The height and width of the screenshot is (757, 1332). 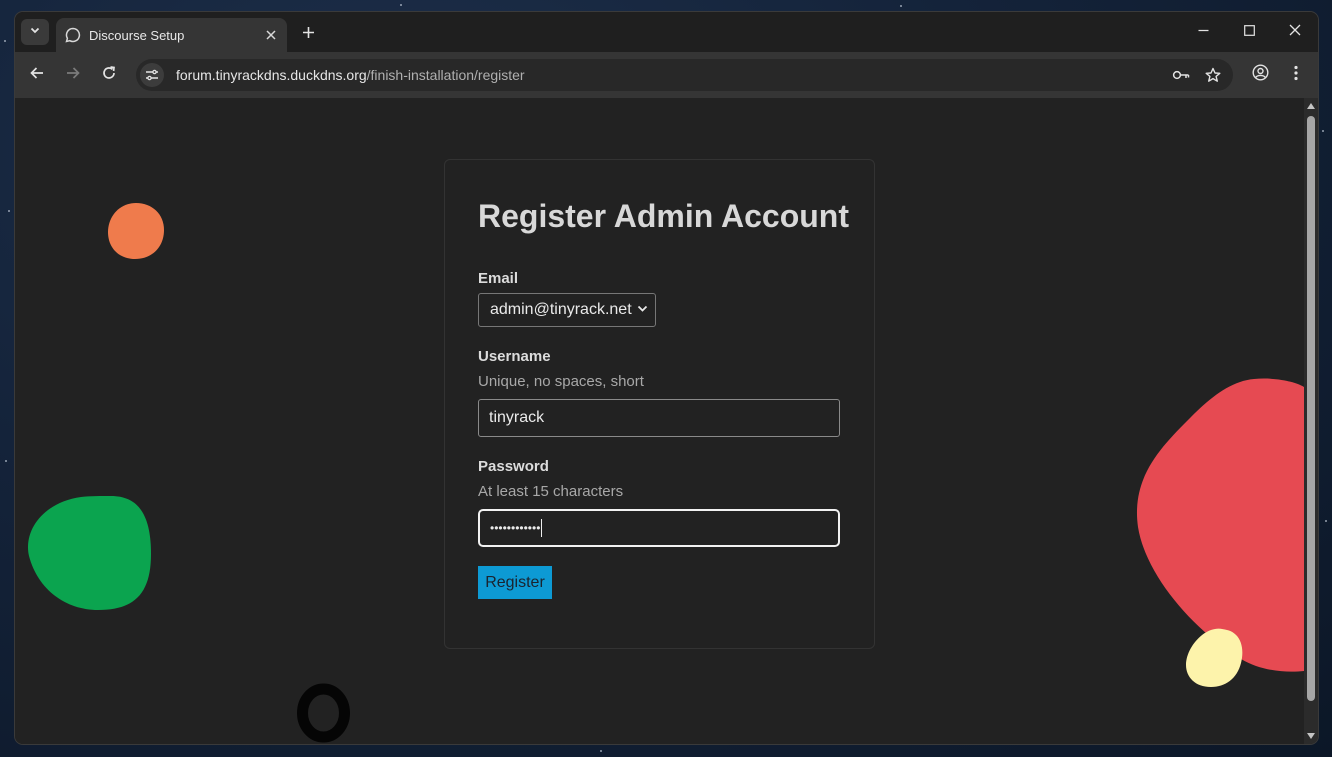 I want to click on green-blob, so click(x=89, y=553).